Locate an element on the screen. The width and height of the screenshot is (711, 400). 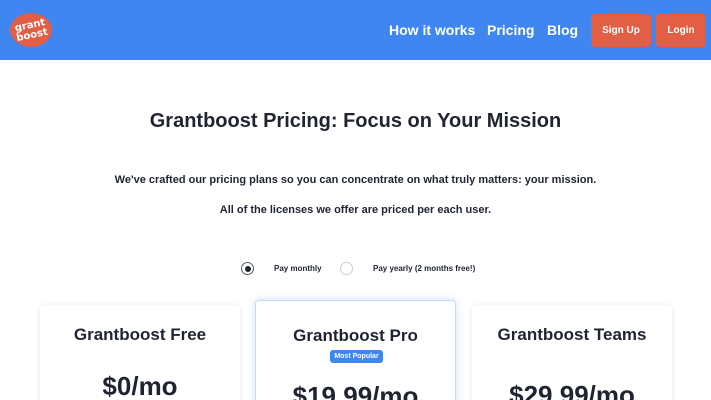
nav-link-blog: Blog is located at coordinates (562, 30).